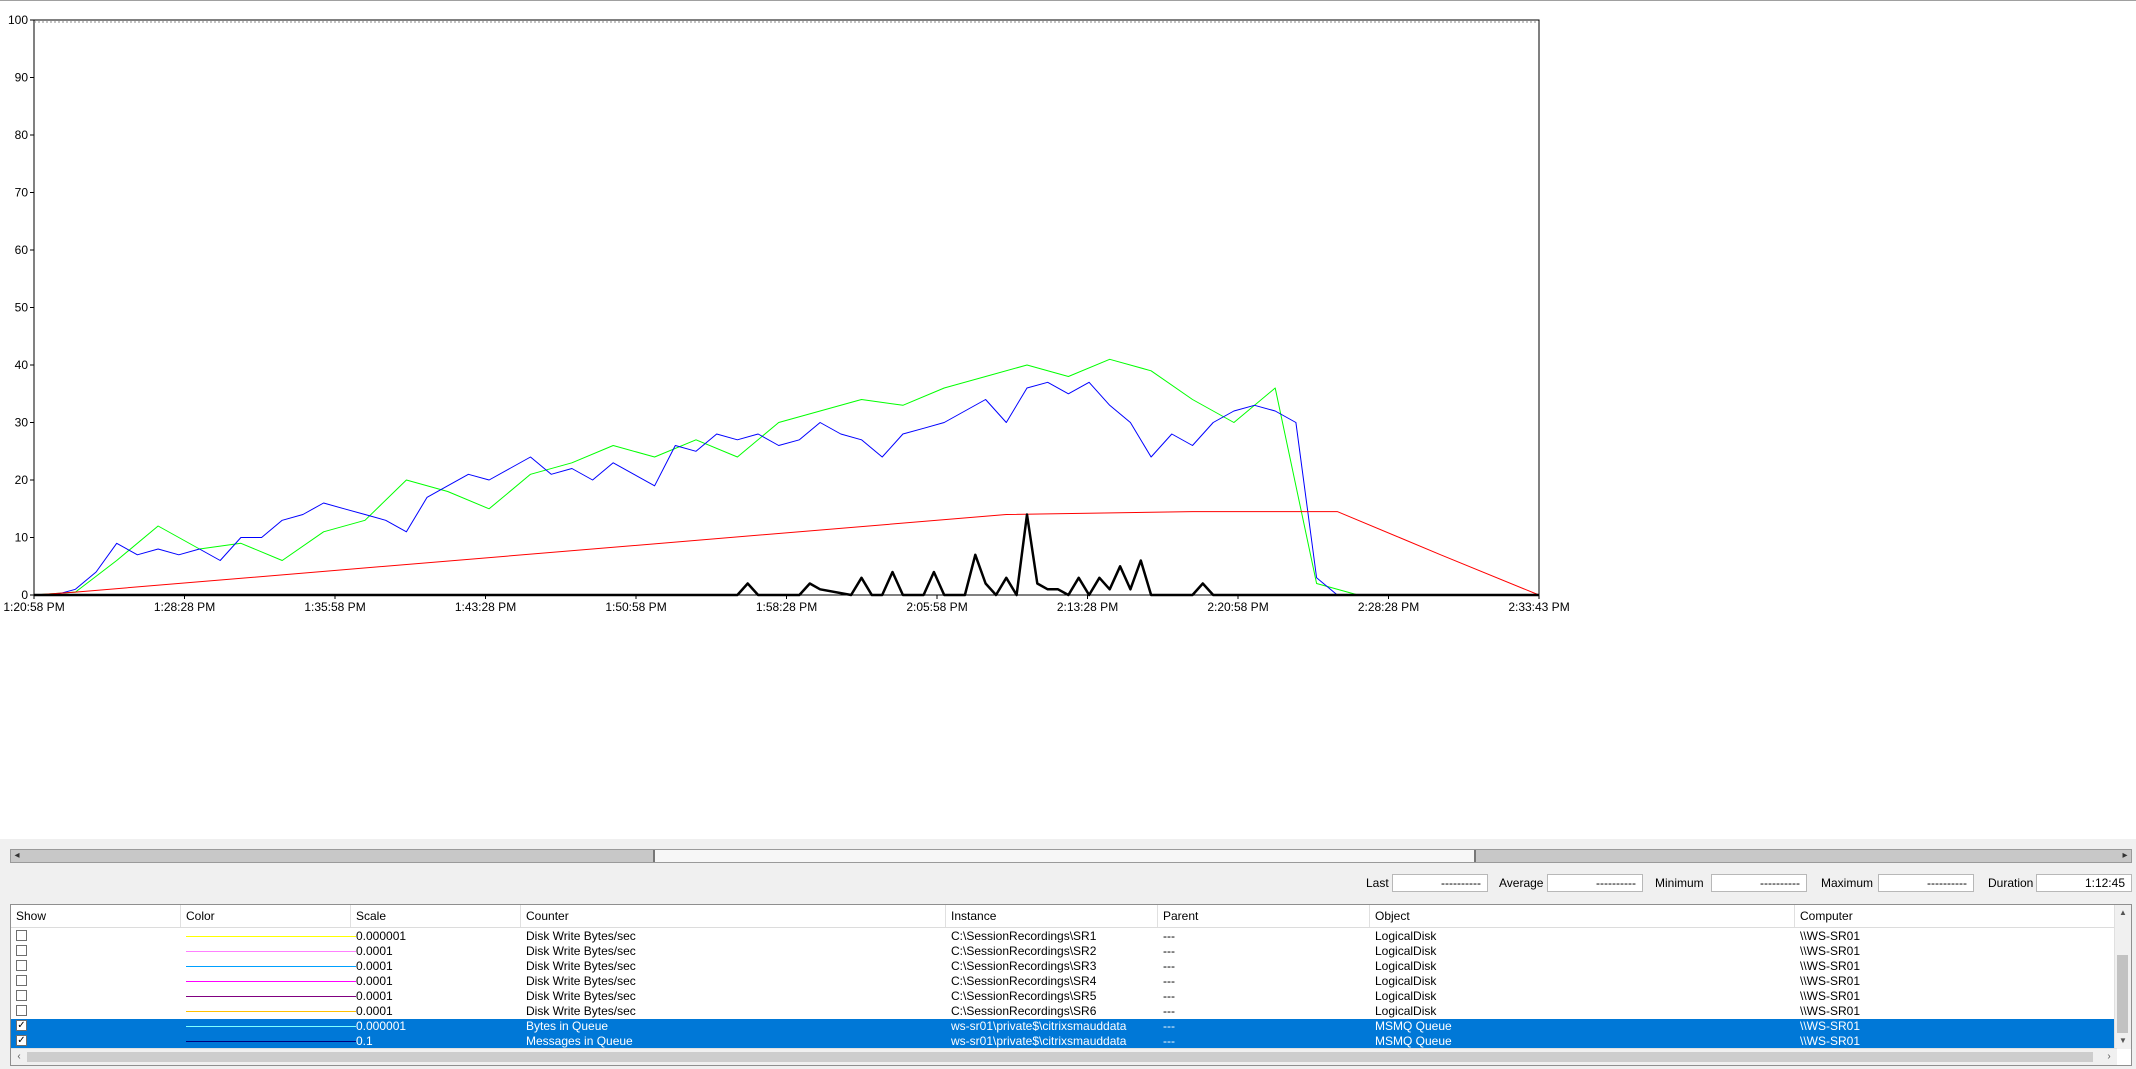  What do you see at coordinates (19, 1057) in the screenshot?
I see `scroll-left-icon: ‹` at bounding box center [19, 1057].